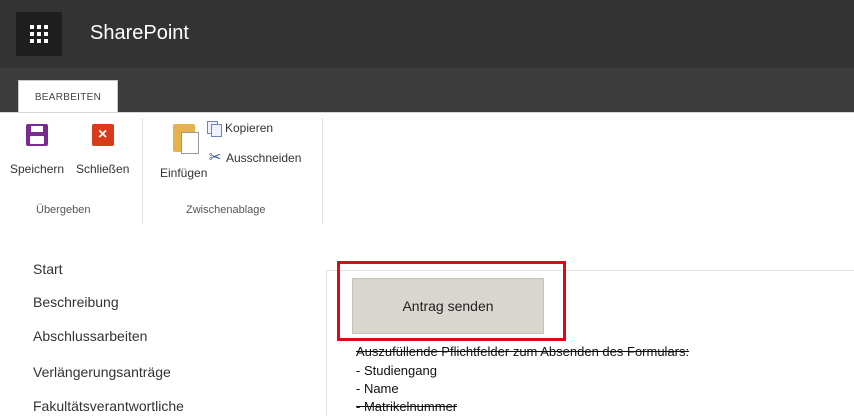 The width and height of the screenshot is (854, 416). I want to click on ribbon-tab-strip, so click(427, 90).